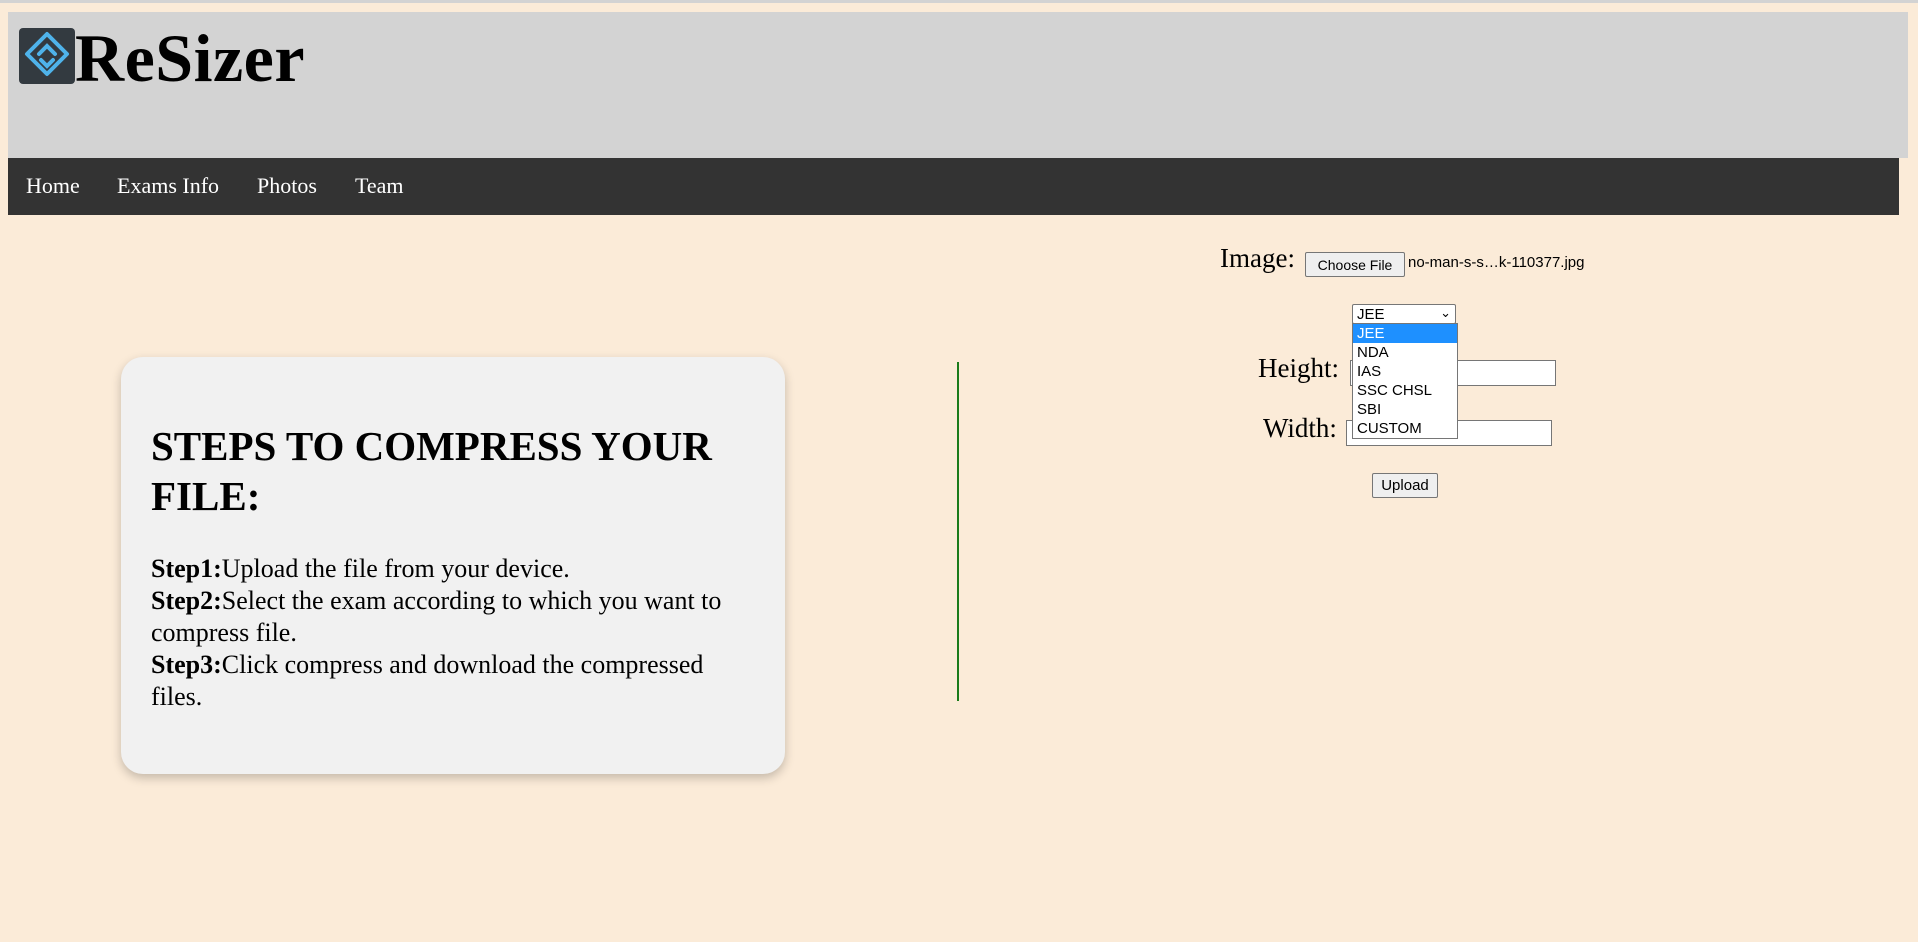 This screenshot has height=942, width=1918. I want to click on chevron-down-icon: ⌄, so click(1445, 312).